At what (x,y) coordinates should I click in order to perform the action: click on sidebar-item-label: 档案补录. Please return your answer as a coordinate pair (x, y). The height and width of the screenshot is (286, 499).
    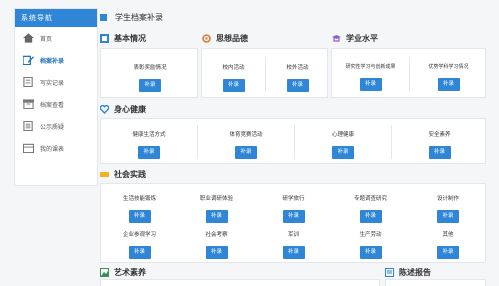
    Looking at the image, I should click on (52, 61).